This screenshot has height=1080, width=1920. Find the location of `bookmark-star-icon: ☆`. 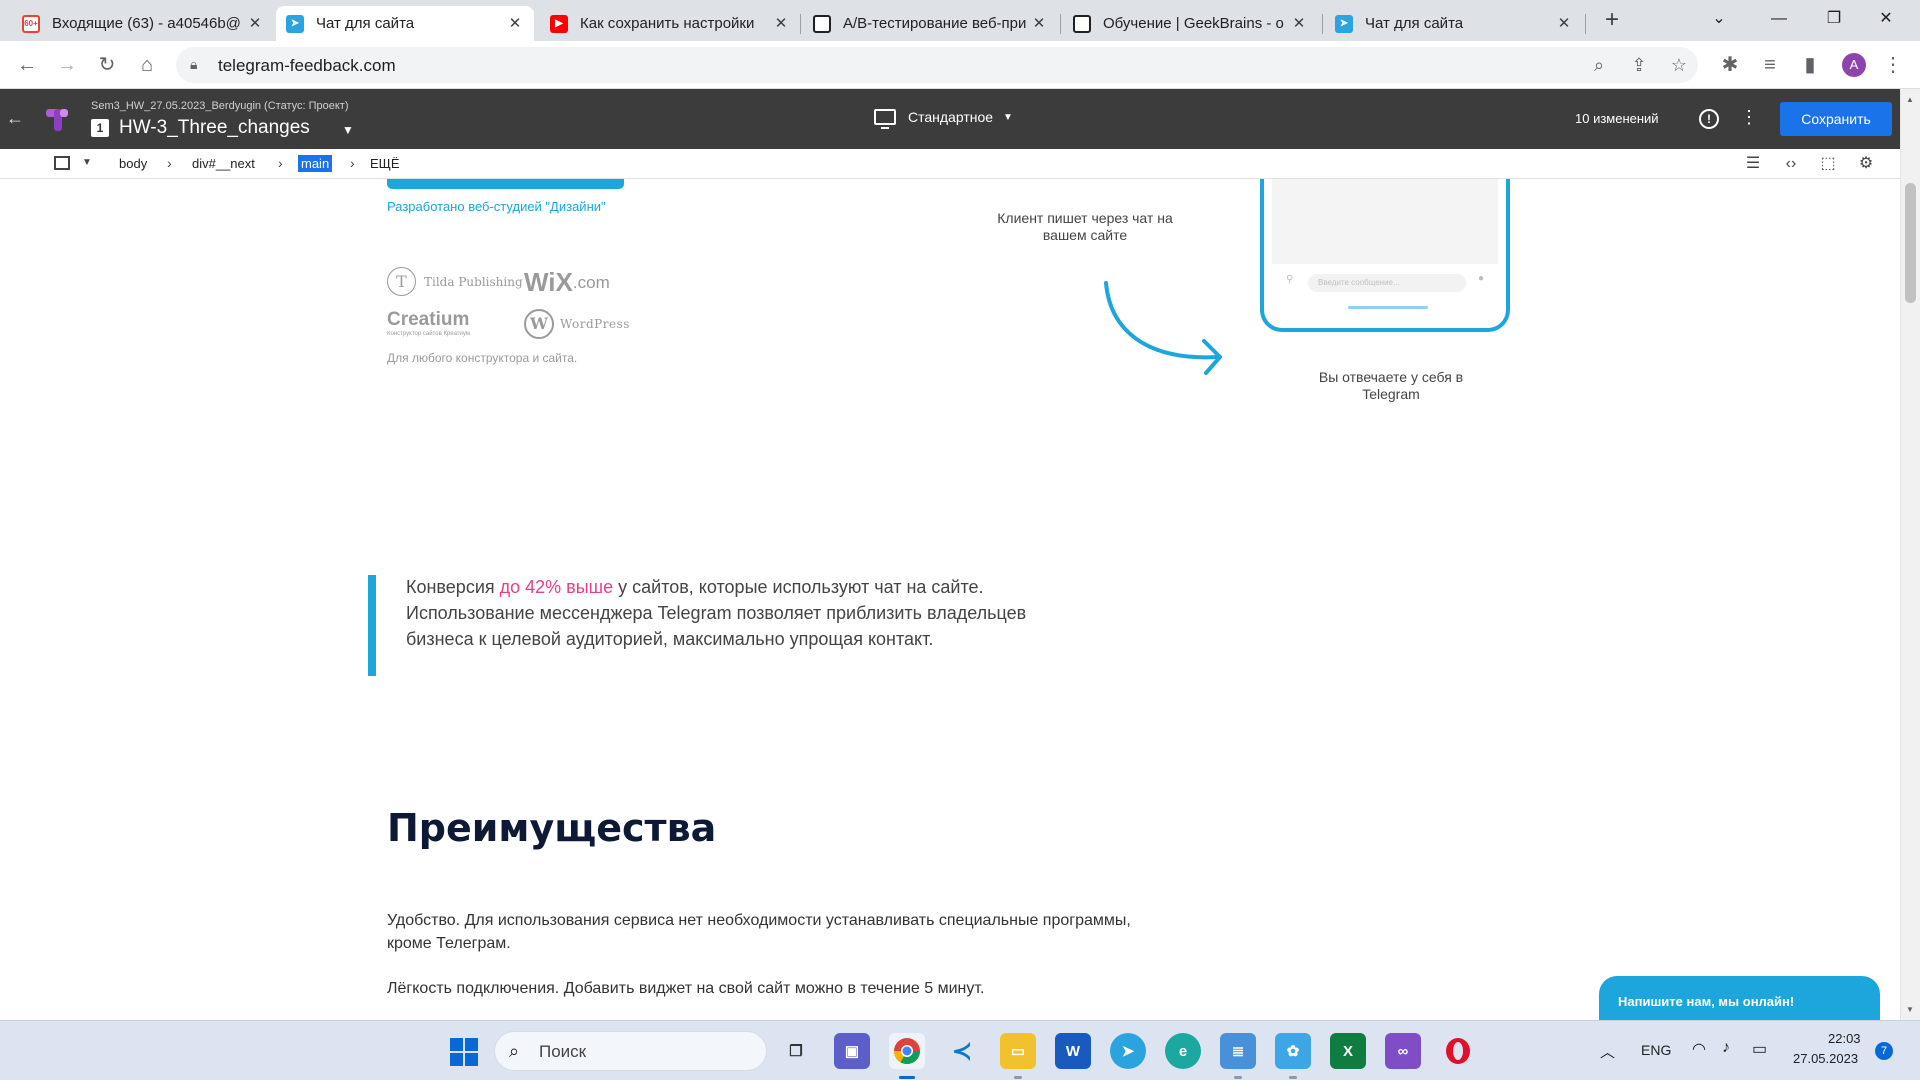

bookmark-star-icon: ☆ is located at coordinates (1679, 65).